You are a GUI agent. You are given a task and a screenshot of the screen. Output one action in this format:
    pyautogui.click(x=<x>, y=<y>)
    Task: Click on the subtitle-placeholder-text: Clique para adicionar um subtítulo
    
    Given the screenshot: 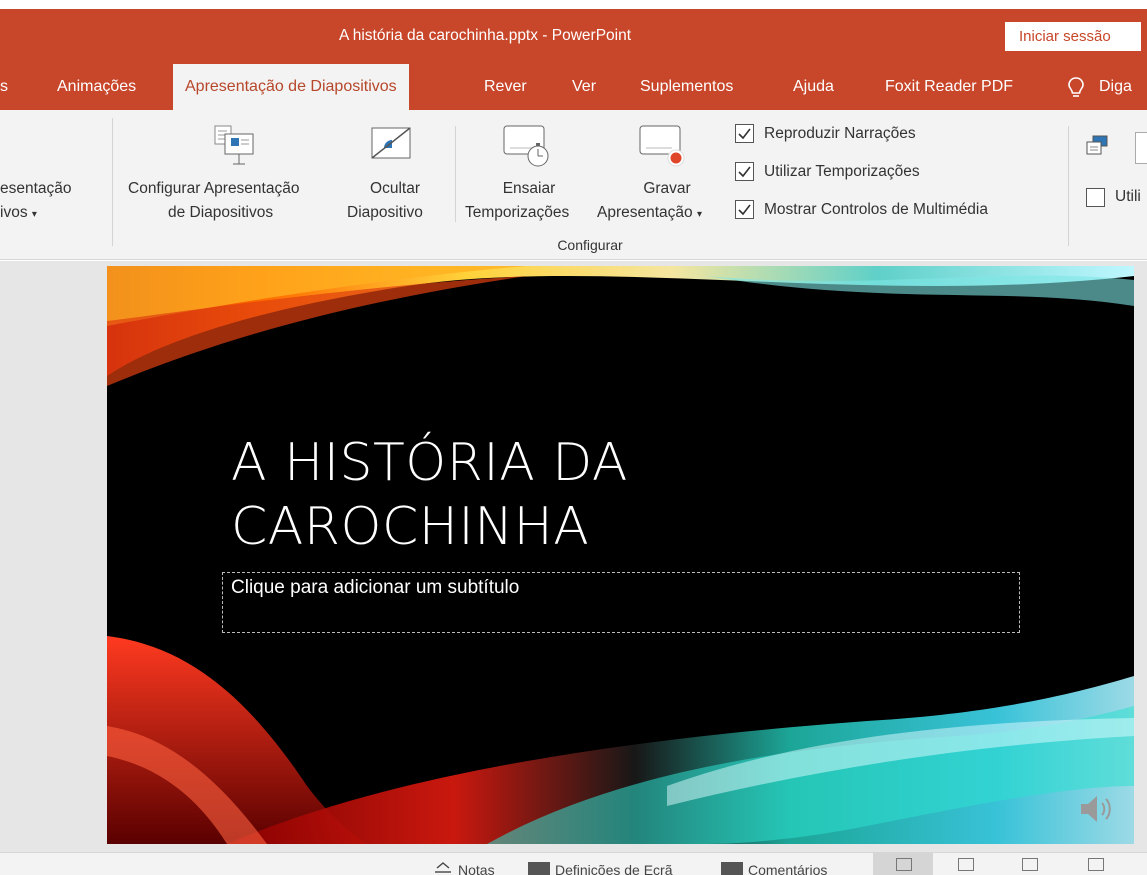 What is the action you would take?
    pyautogui.click(x=375, y=587)
    